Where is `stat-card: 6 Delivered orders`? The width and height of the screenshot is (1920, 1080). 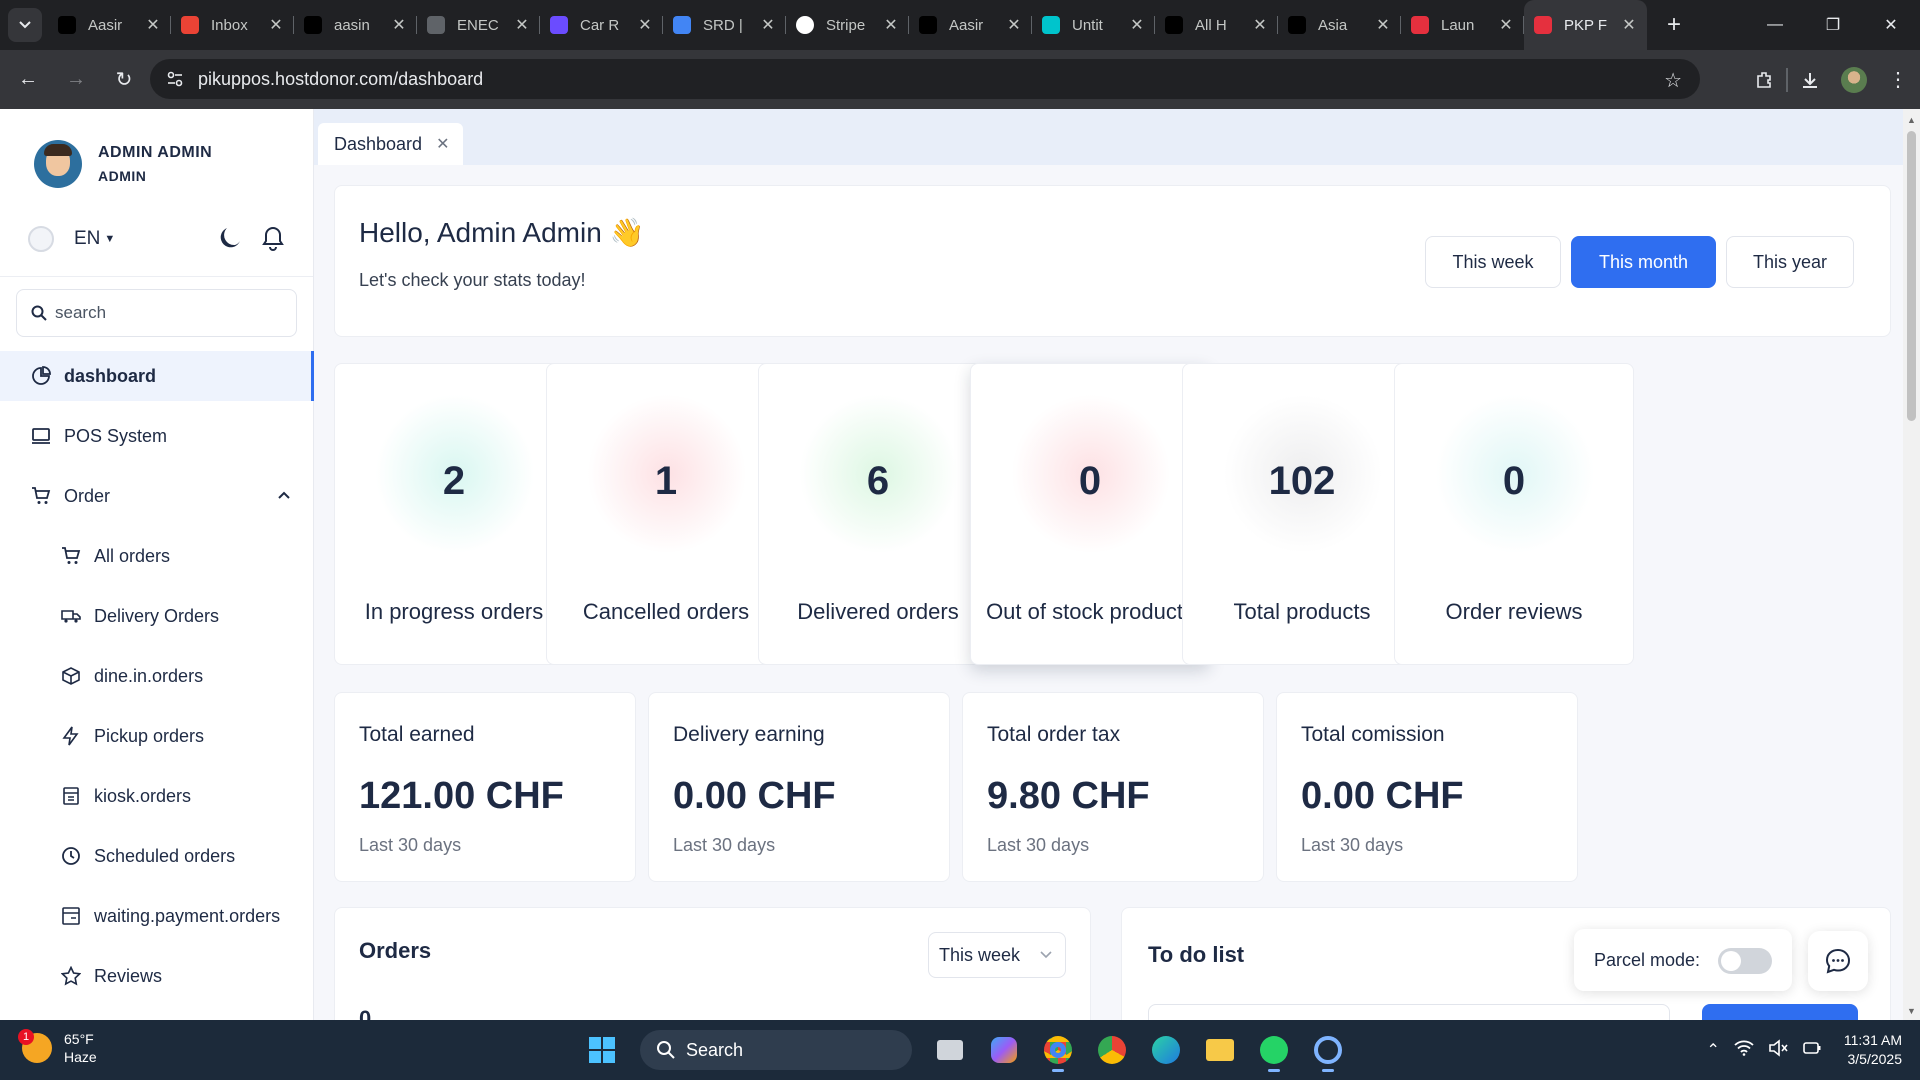 stat-card: 6 Delivered orders is located at coordinates (878, 514).